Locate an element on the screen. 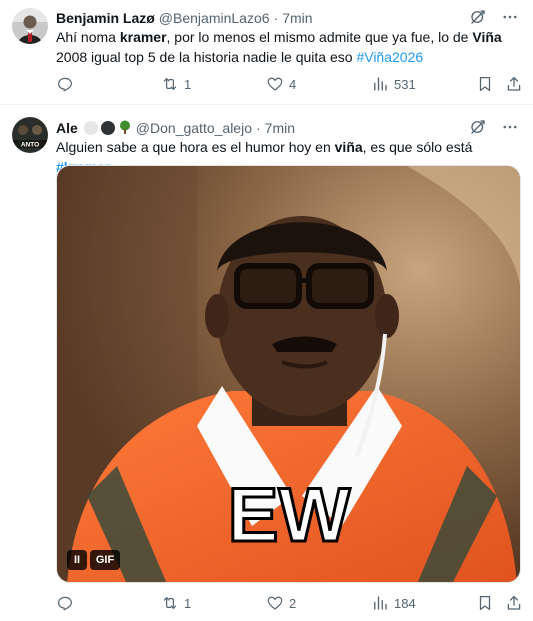  tweet-actions: 1 4 531 is located at coordinates (289, 85).